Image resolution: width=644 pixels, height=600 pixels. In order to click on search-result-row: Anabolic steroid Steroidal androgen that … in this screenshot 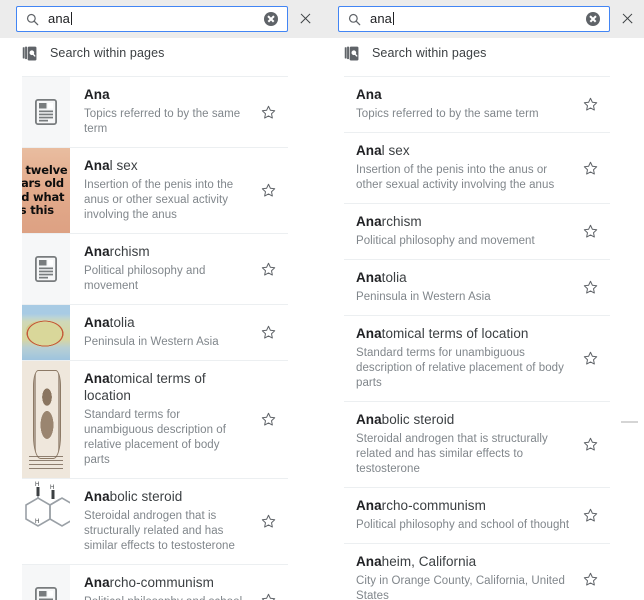, I will do `click(477, 445)`.